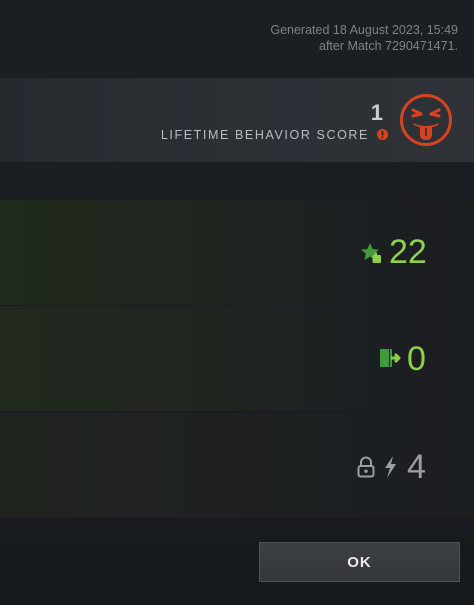  Describe the element at coordinates (264, 135) in the screenshot. I see `behavior-score-label: LIFETIME BEHAVIOR SCORE` at that location.